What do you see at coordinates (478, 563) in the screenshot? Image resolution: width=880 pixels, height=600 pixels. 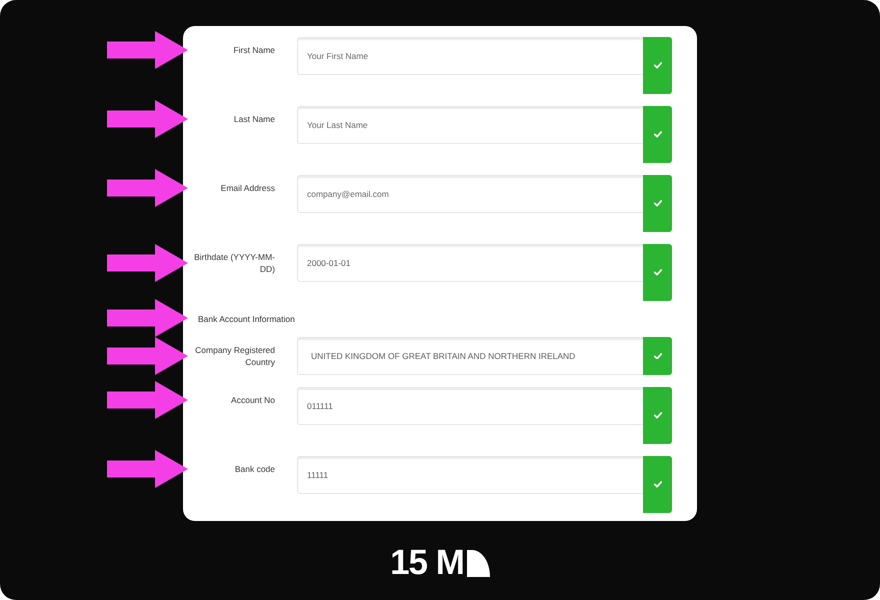 I see `logo-mark-icon` at bounding box center [478, 563].